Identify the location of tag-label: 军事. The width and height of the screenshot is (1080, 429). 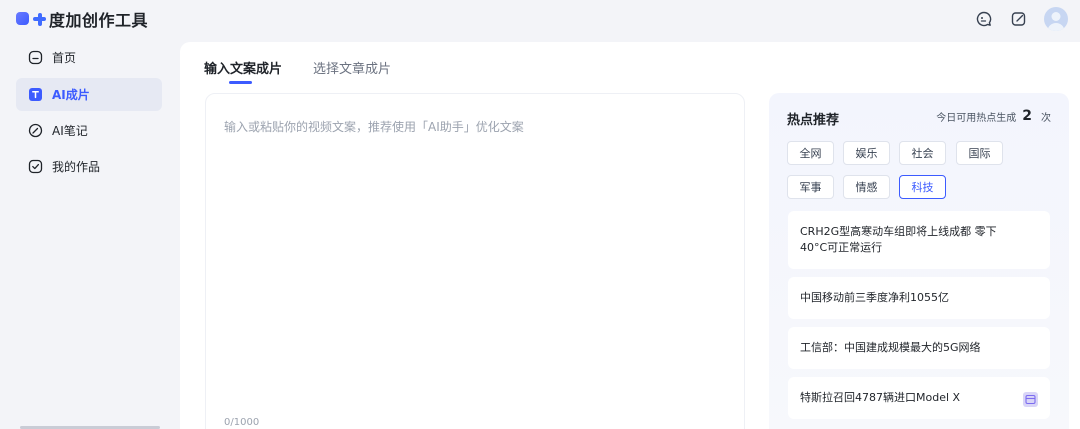
(810, 187).